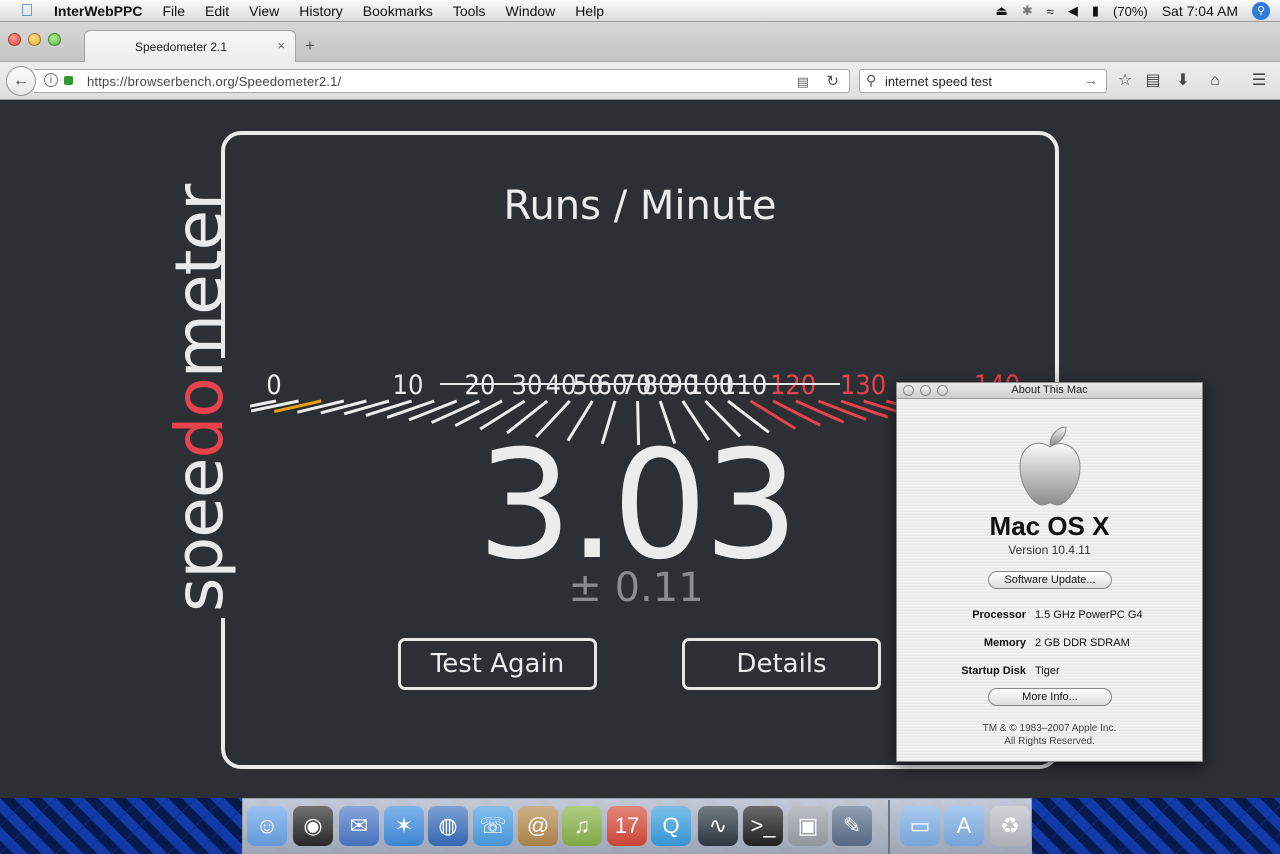  I want to click on processor-label: Processor, so click(999, 615).